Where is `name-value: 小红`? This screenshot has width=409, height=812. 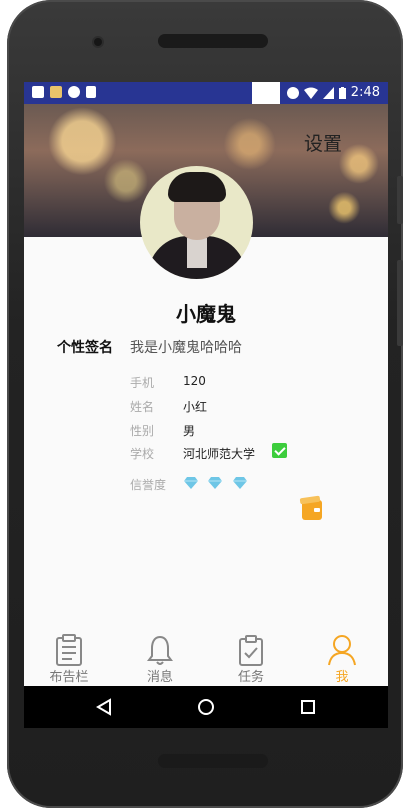
name-value: 小红 is located at coordinates (195, 407).